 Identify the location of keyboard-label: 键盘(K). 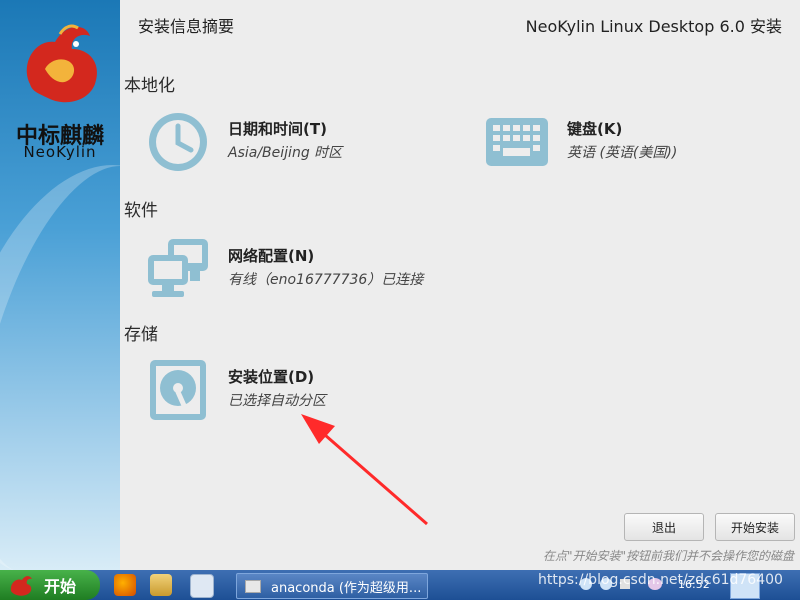
(595, 129).